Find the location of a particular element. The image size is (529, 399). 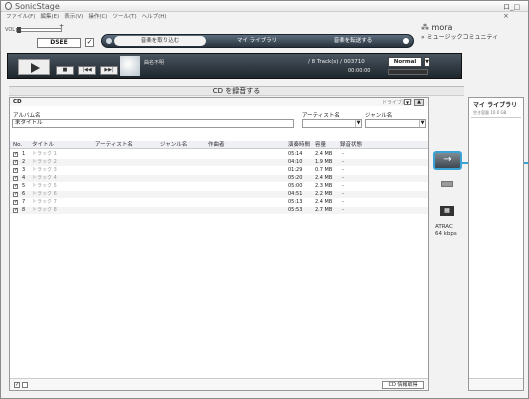

track-time: 05:14 is located at coordinates (295, 154).